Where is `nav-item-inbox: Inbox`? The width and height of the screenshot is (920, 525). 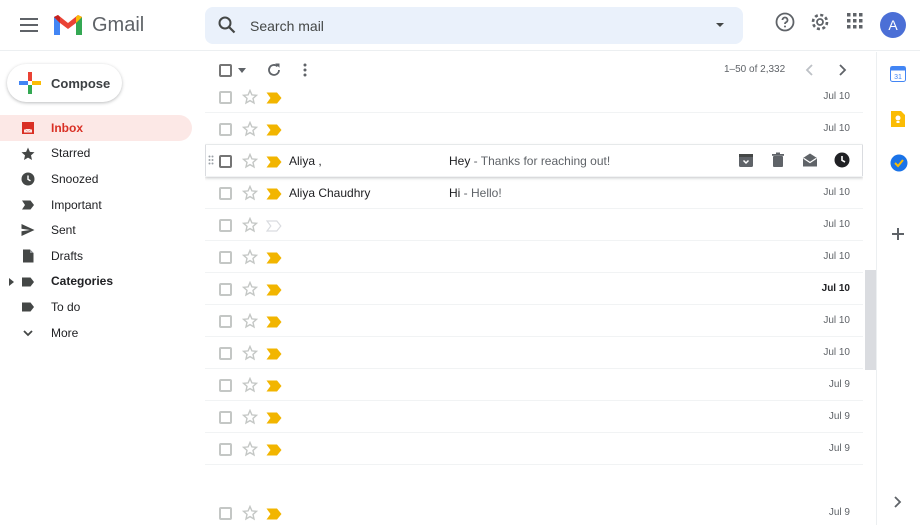
nav-item-inbox: Inbox is located at coordinates (96, 128).